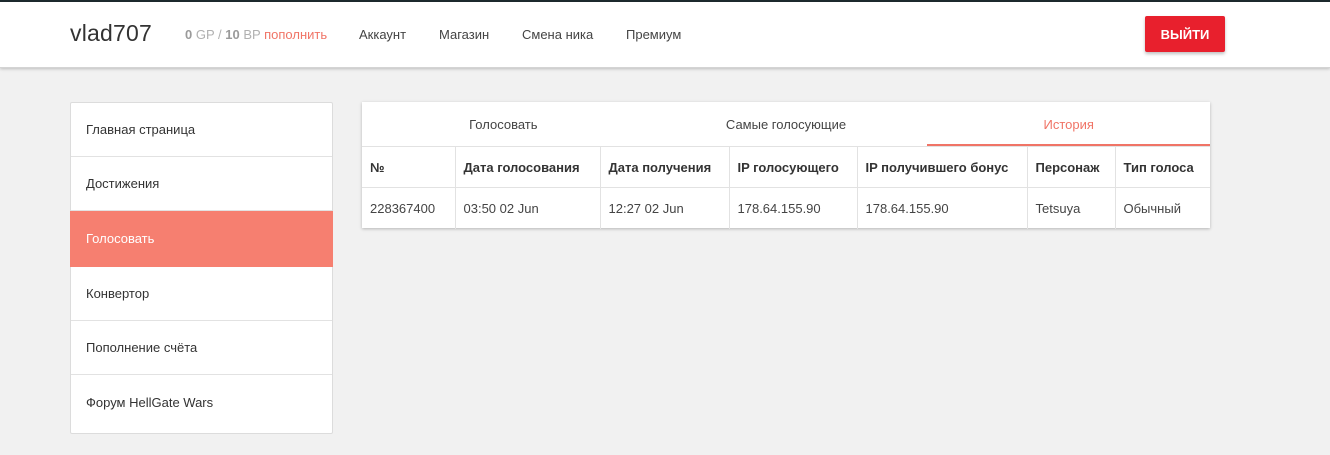  I want to click on gp-value: 0, so click(189, 34).